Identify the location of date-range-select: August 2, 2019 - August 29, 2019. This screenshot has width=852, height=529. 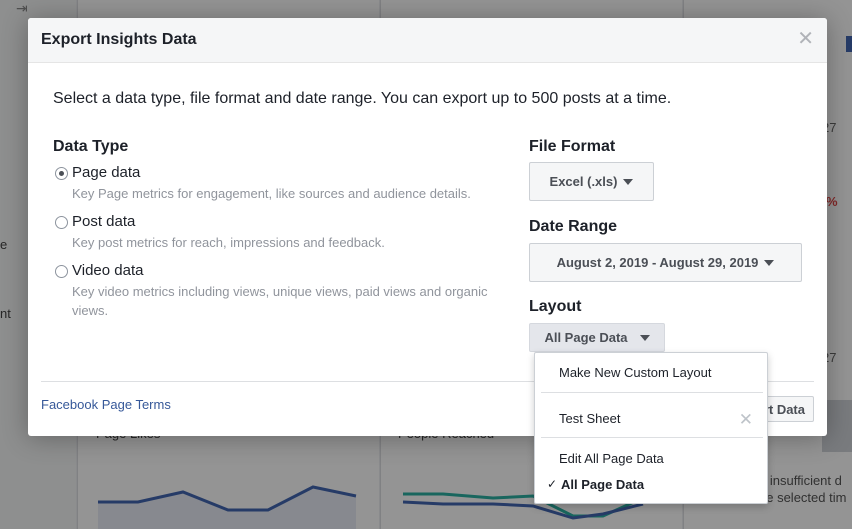
(665, 262).